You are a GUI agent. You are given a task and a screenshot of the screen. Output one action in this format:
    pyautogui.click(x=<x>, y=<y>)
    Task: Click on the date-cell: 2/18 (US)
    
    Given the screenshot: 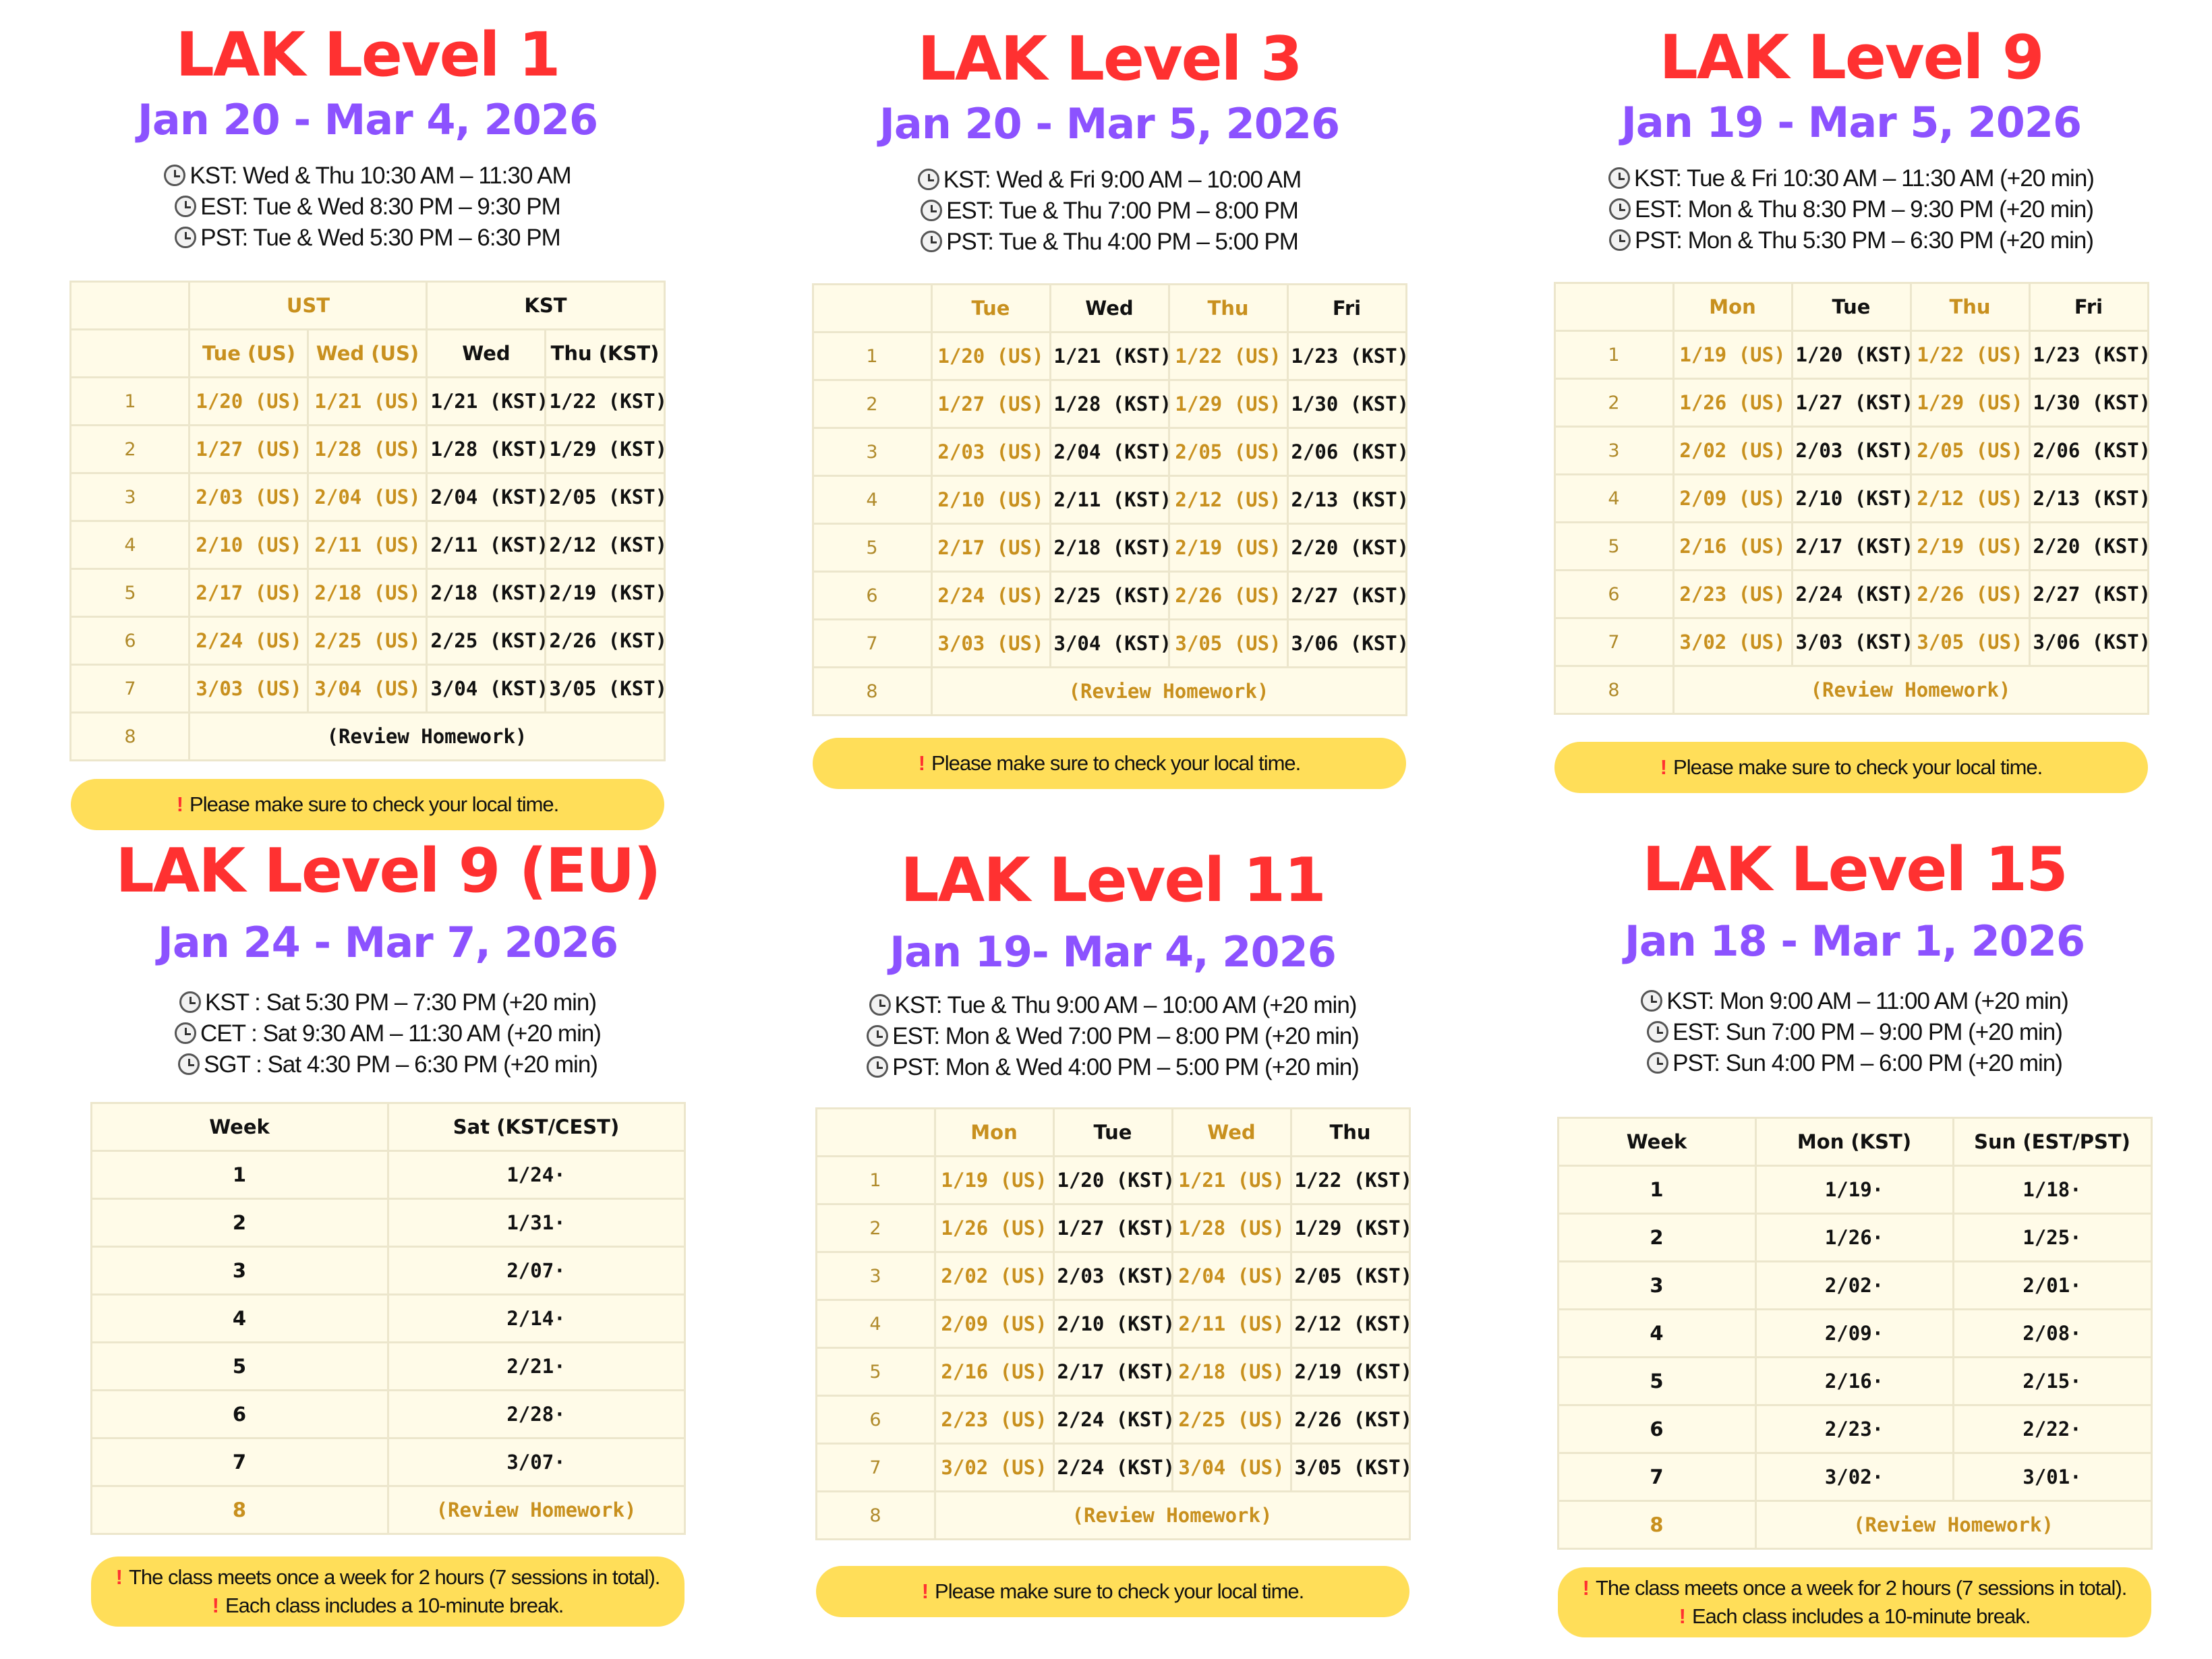 What is the action you would take?
    pyautogui.click(x=1231, y=1372)
    